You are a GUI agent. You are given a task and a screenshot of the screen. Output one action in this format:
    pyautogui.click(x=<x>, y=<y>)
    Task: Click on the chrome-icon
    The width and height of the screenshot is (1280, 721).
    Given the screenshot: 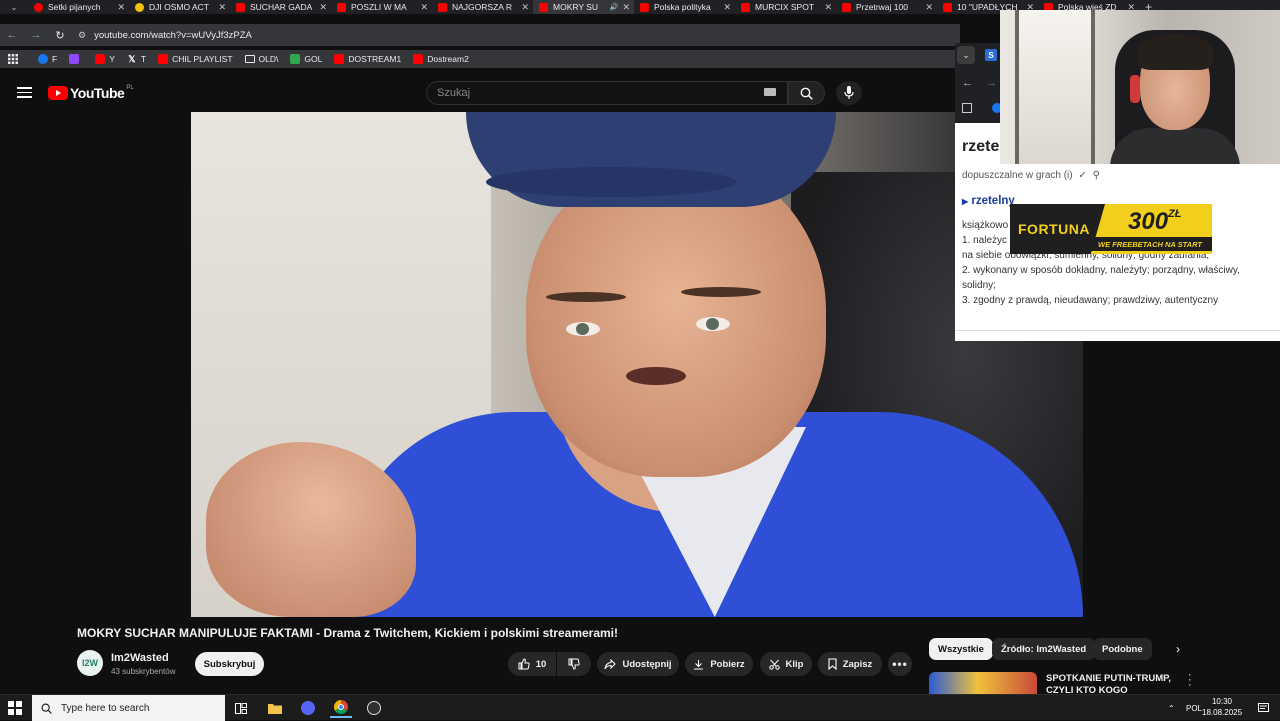 What is the action you would take?
    pyautogui.click(x=341, y=708)
    